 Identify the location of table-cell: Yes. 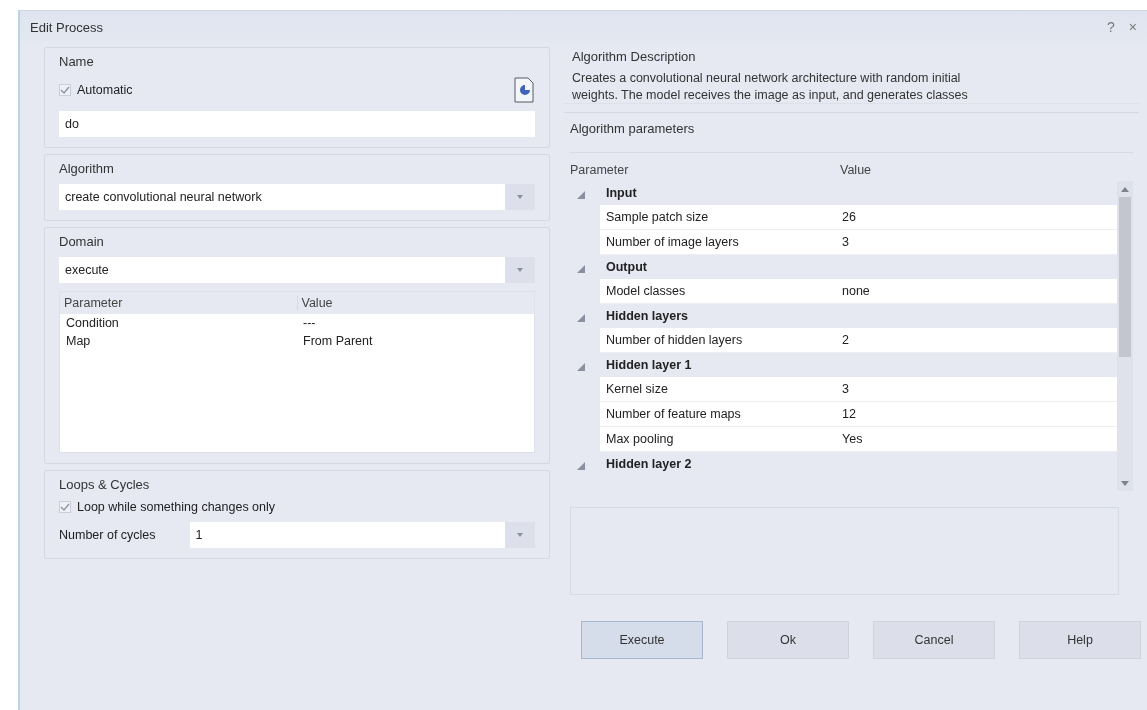
(852, 439).